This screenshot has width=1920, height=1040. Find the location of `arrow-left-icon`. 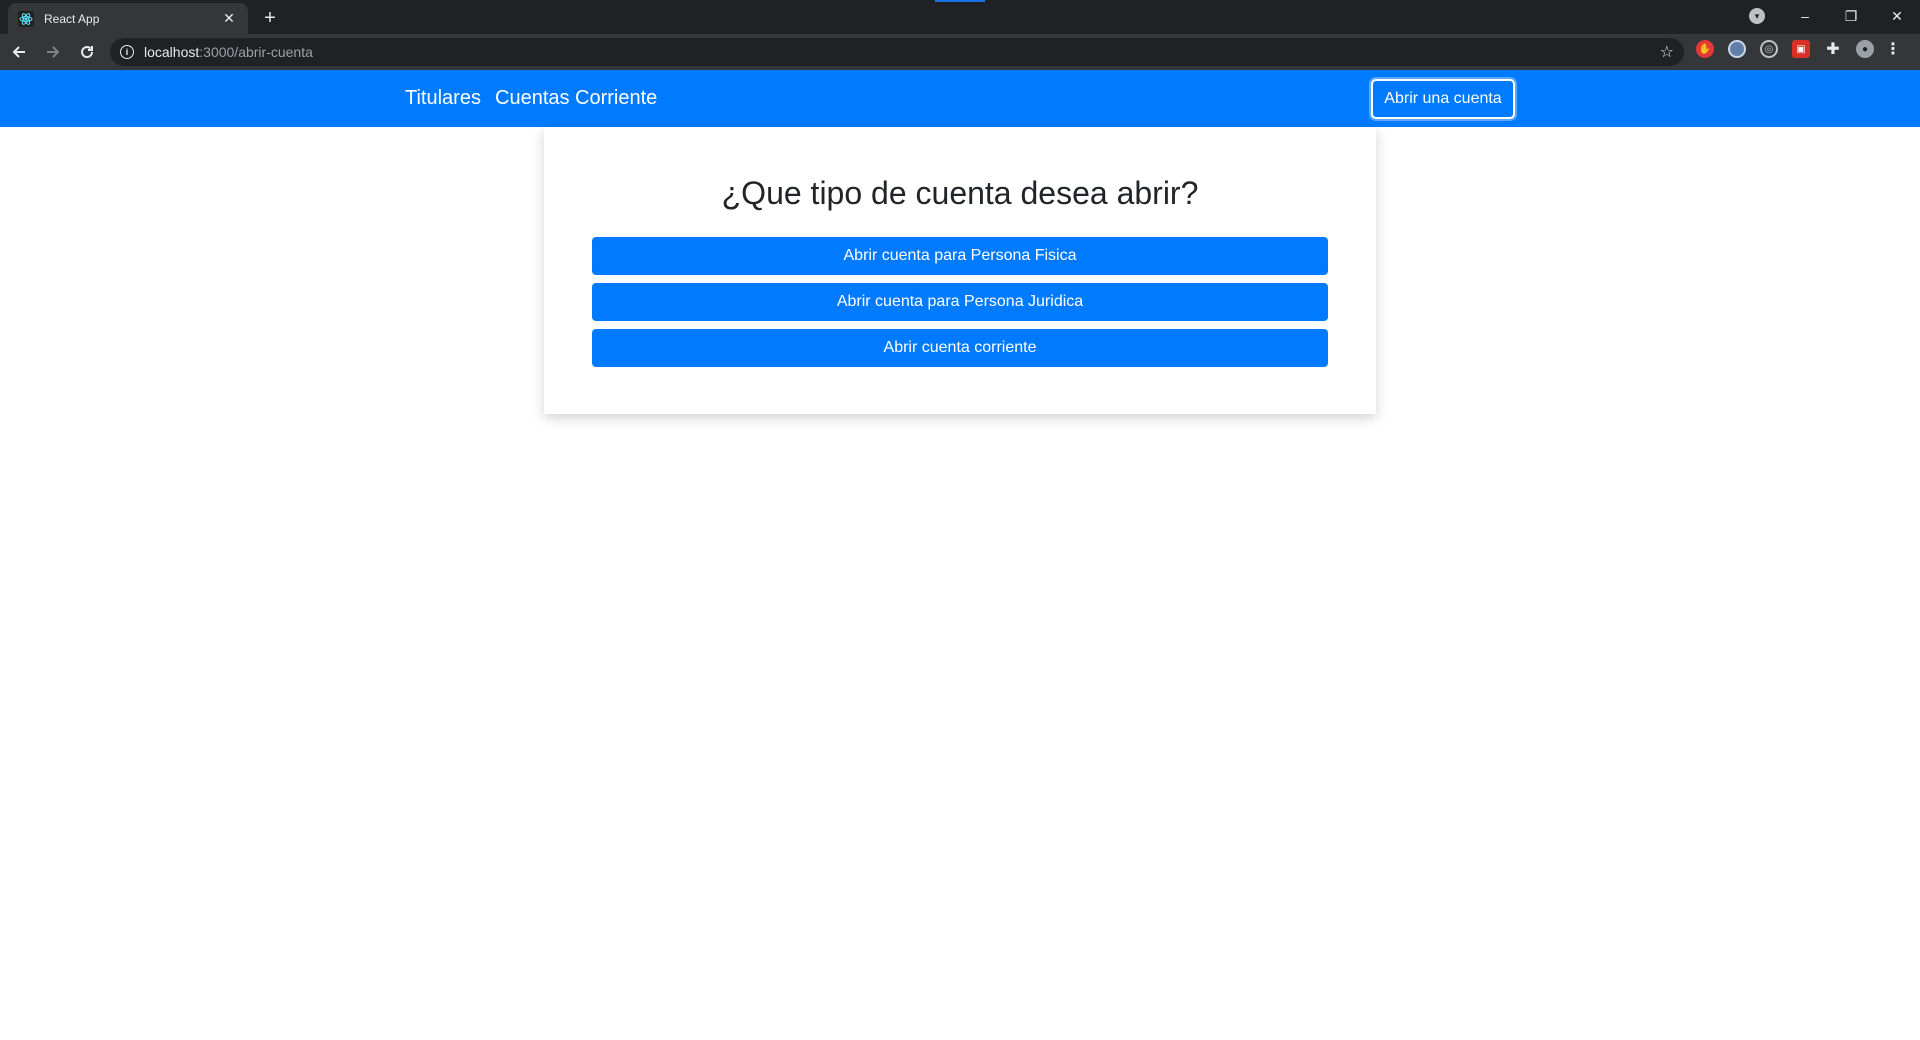

arrow-left-icon is located at coordinates (18, 52).